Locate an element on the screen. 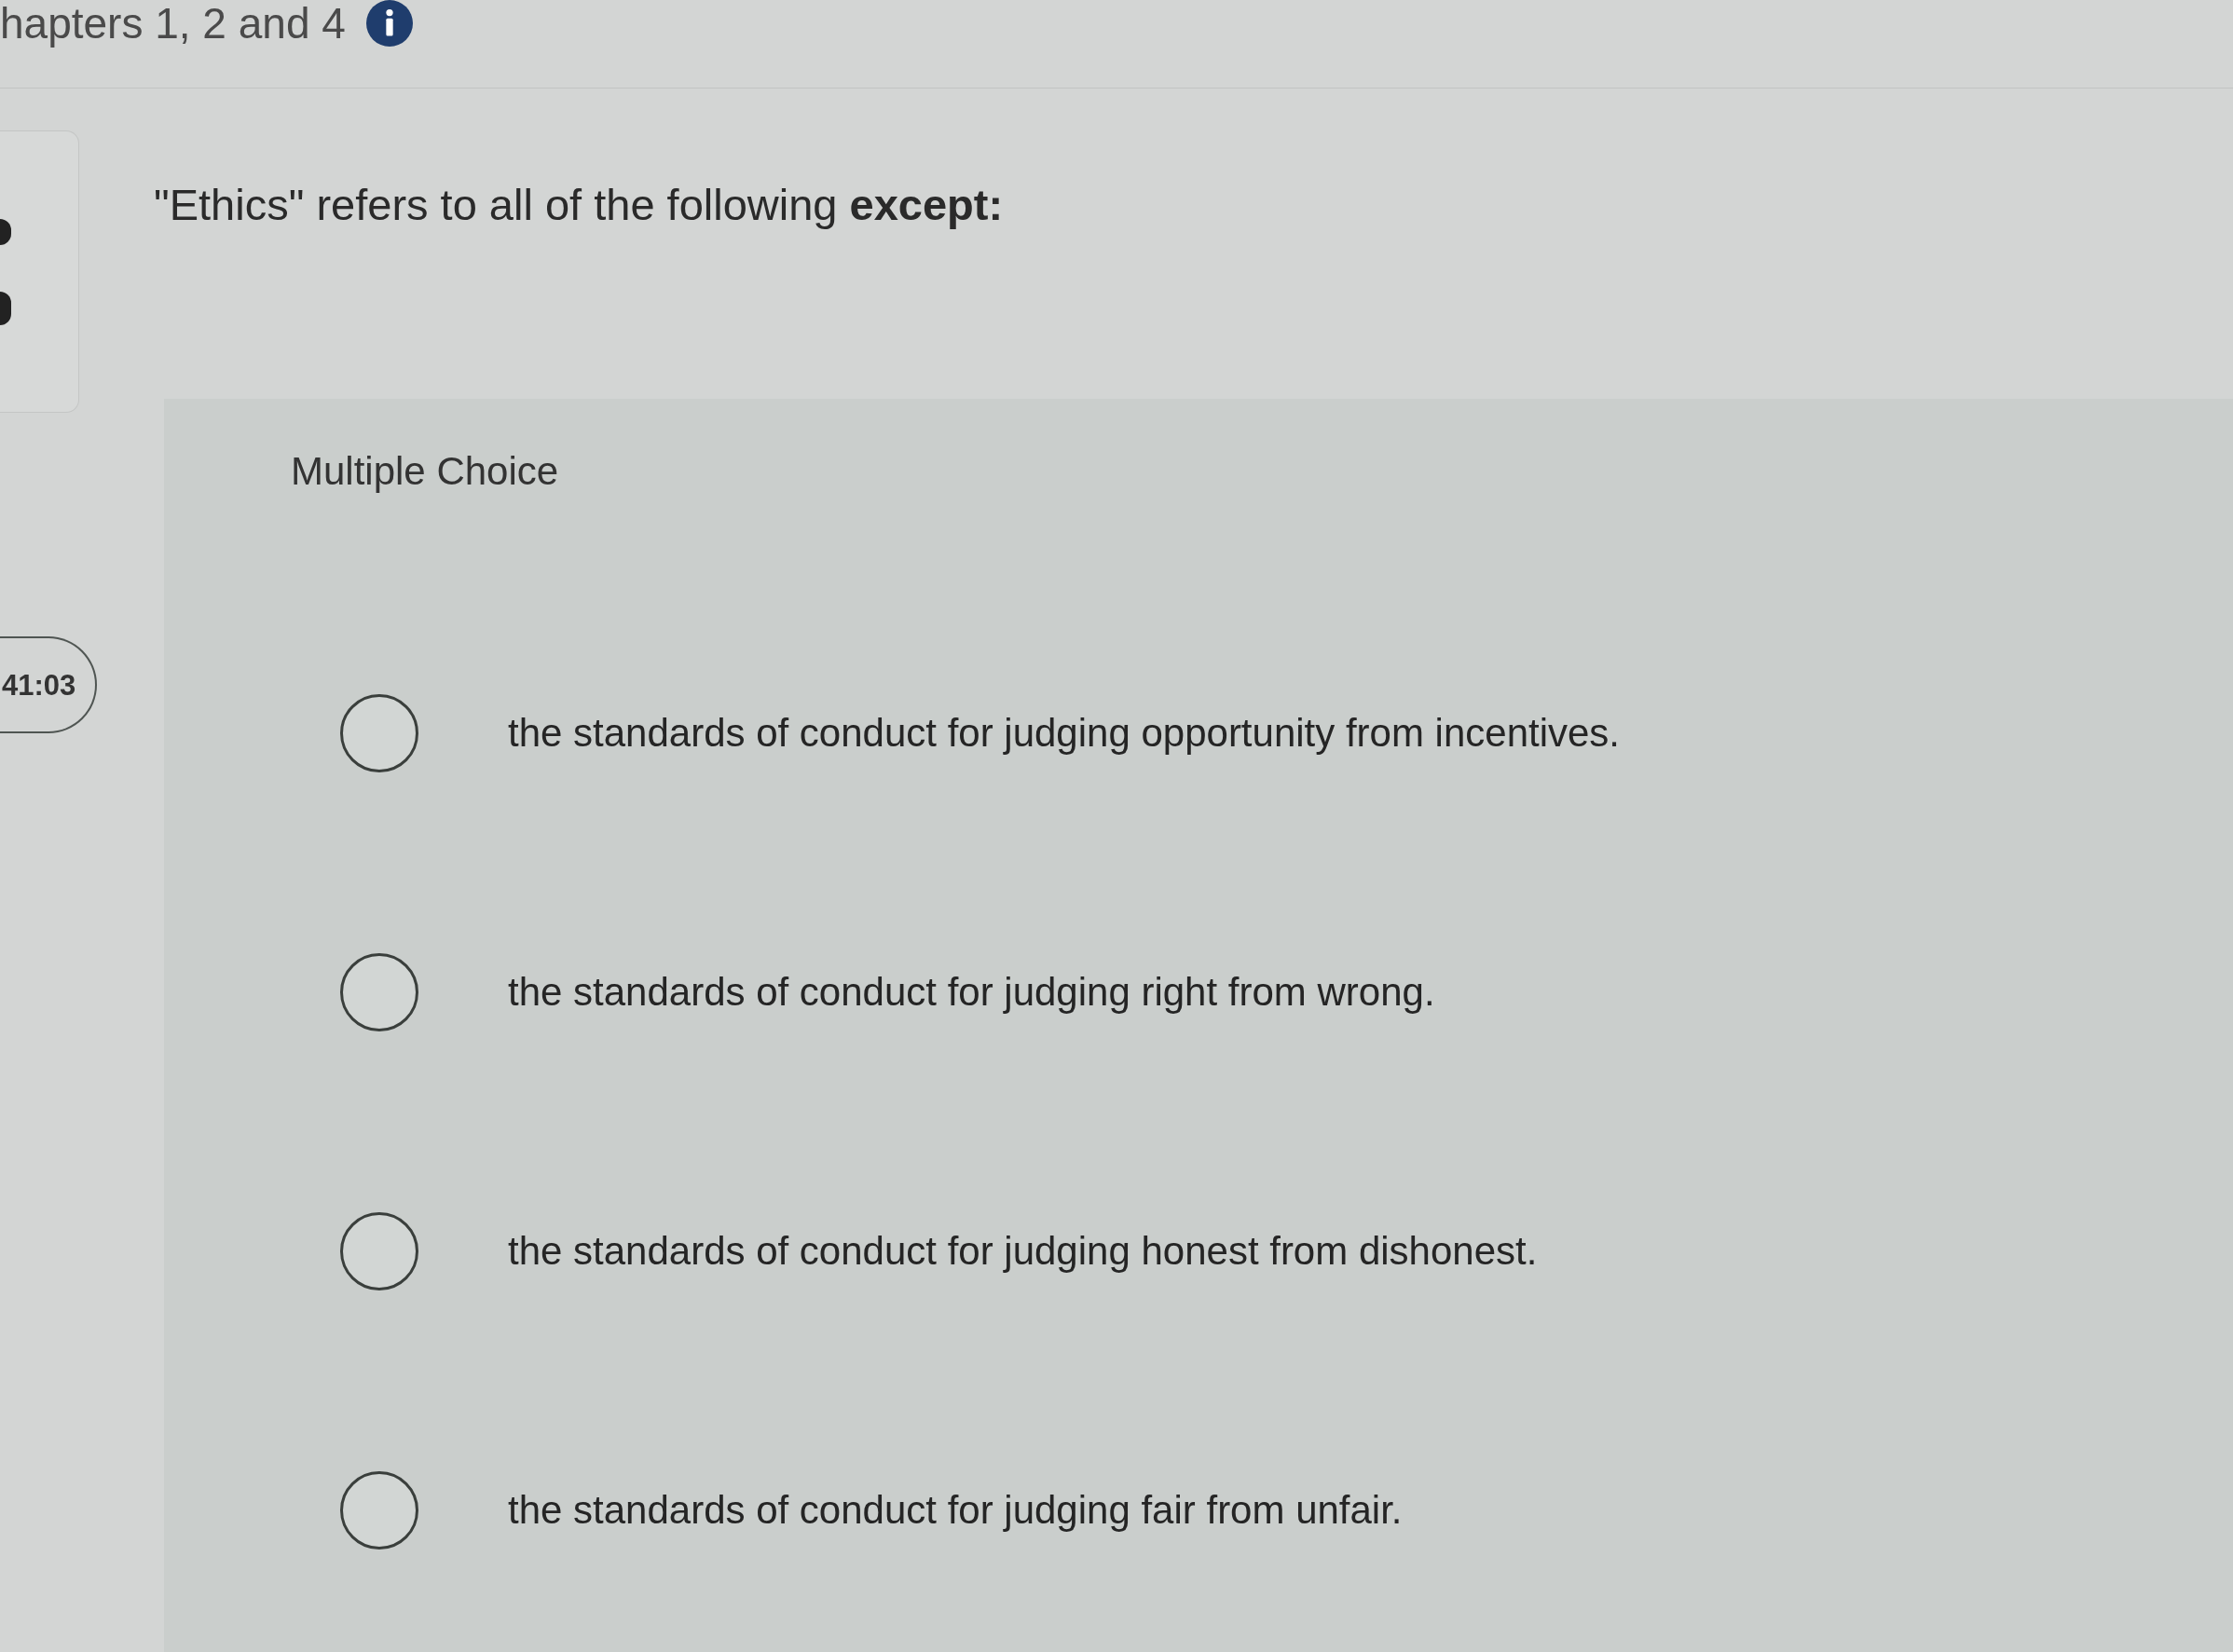 The width and height of the screenshot is (2233, 1652). option-text: the standards of conduct for judging honest from dishonest. is located at coordinates (1023, 1251).